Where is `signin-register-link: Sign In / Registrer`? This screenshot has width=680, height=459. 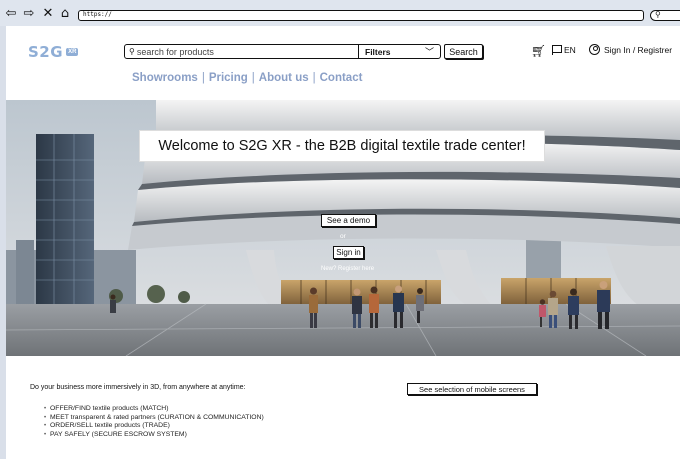 signin-register-link: Sign In / Registrer is located at coordinates (630, 49).